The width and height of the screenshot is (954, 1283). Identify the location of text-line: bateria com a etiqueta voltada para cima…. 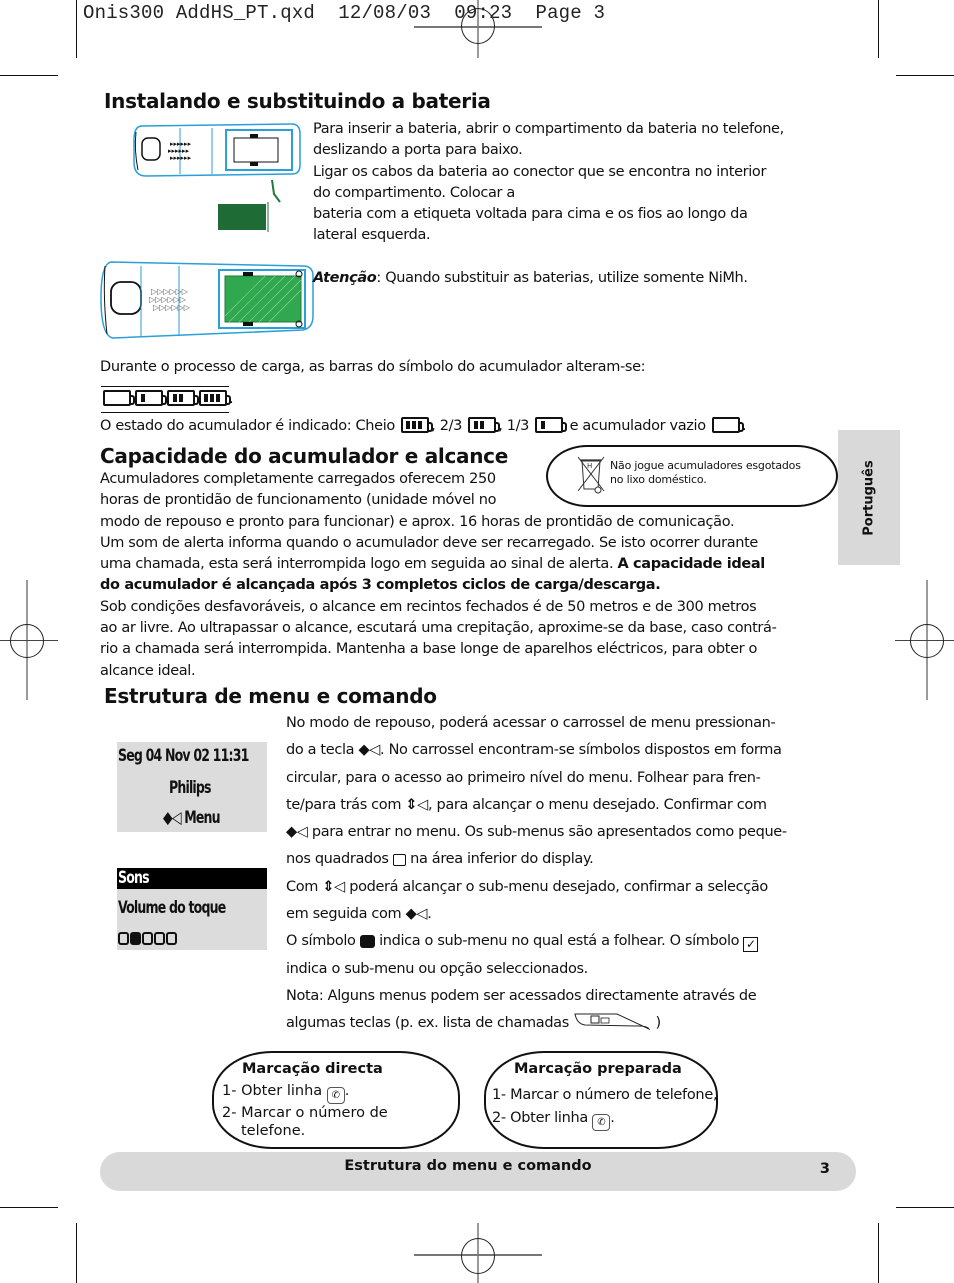
(530, 214).